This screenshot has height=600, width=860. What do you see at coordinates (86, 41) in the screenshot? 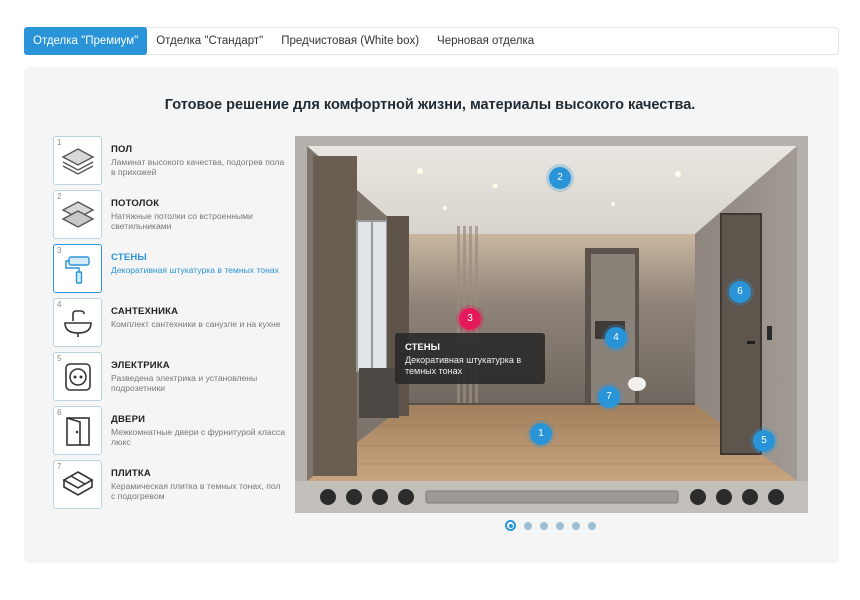
I see `tab-premium: Отделка "Премиум"` at bounding box center [86, 41].